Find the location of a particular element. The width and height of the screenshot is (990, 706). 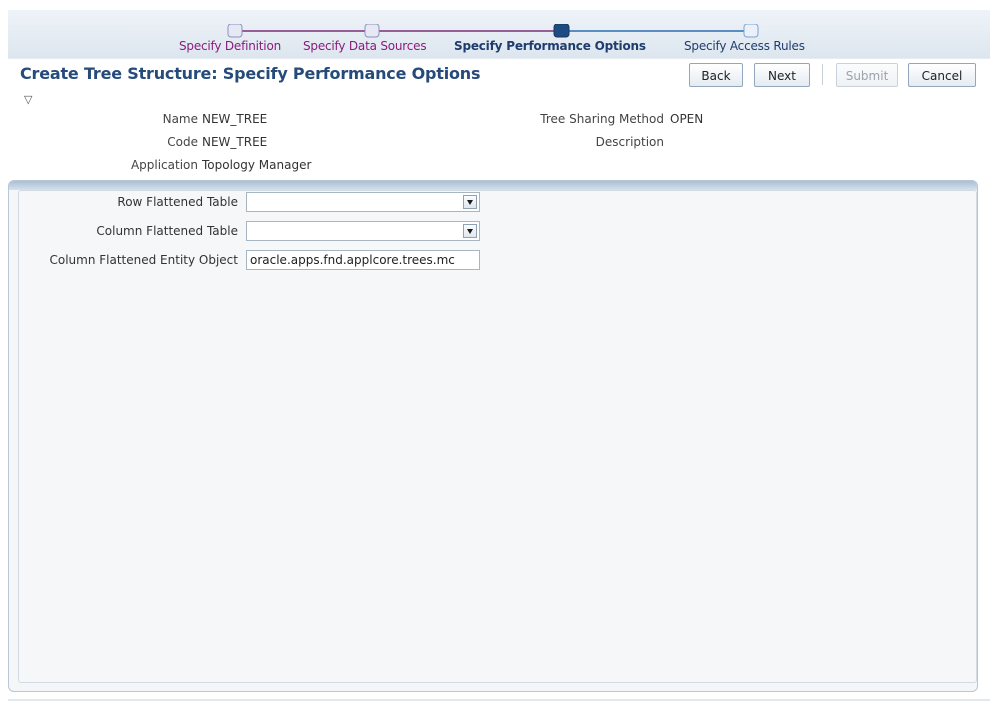

column-flattened-entity-object-input is located at coordinates (363, 260).